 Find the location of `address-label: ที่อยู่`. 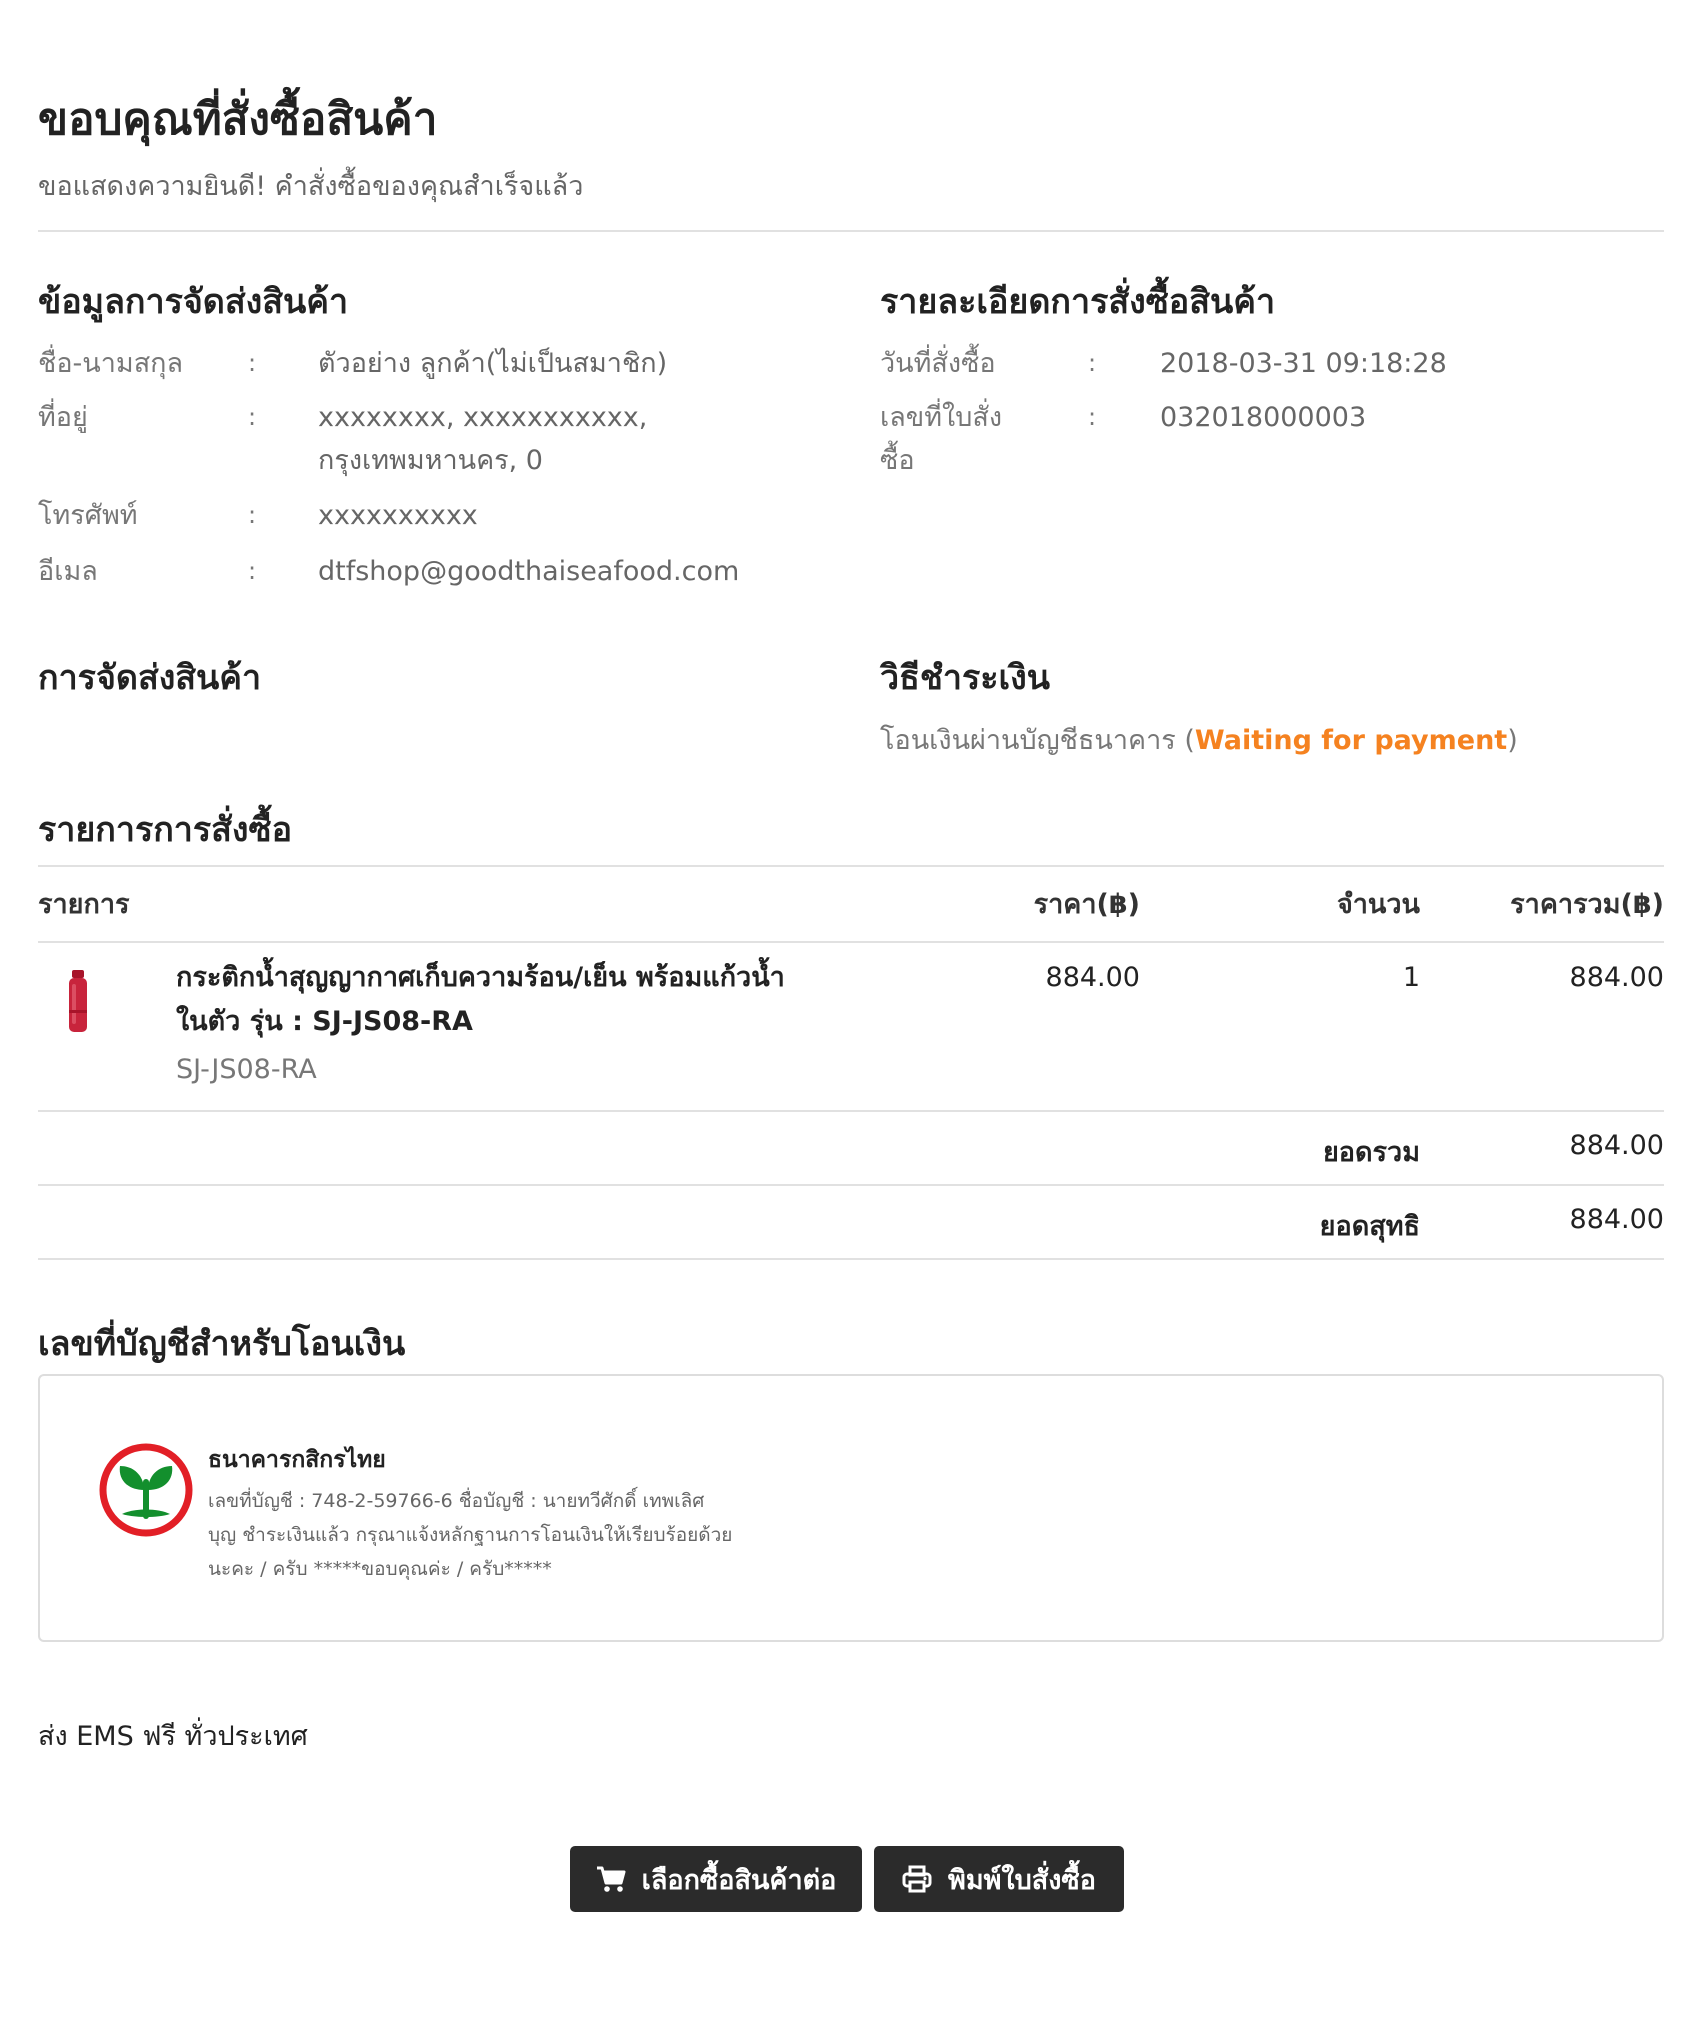

address-label: ที่อยู่ is located at coordinates (63, 417).